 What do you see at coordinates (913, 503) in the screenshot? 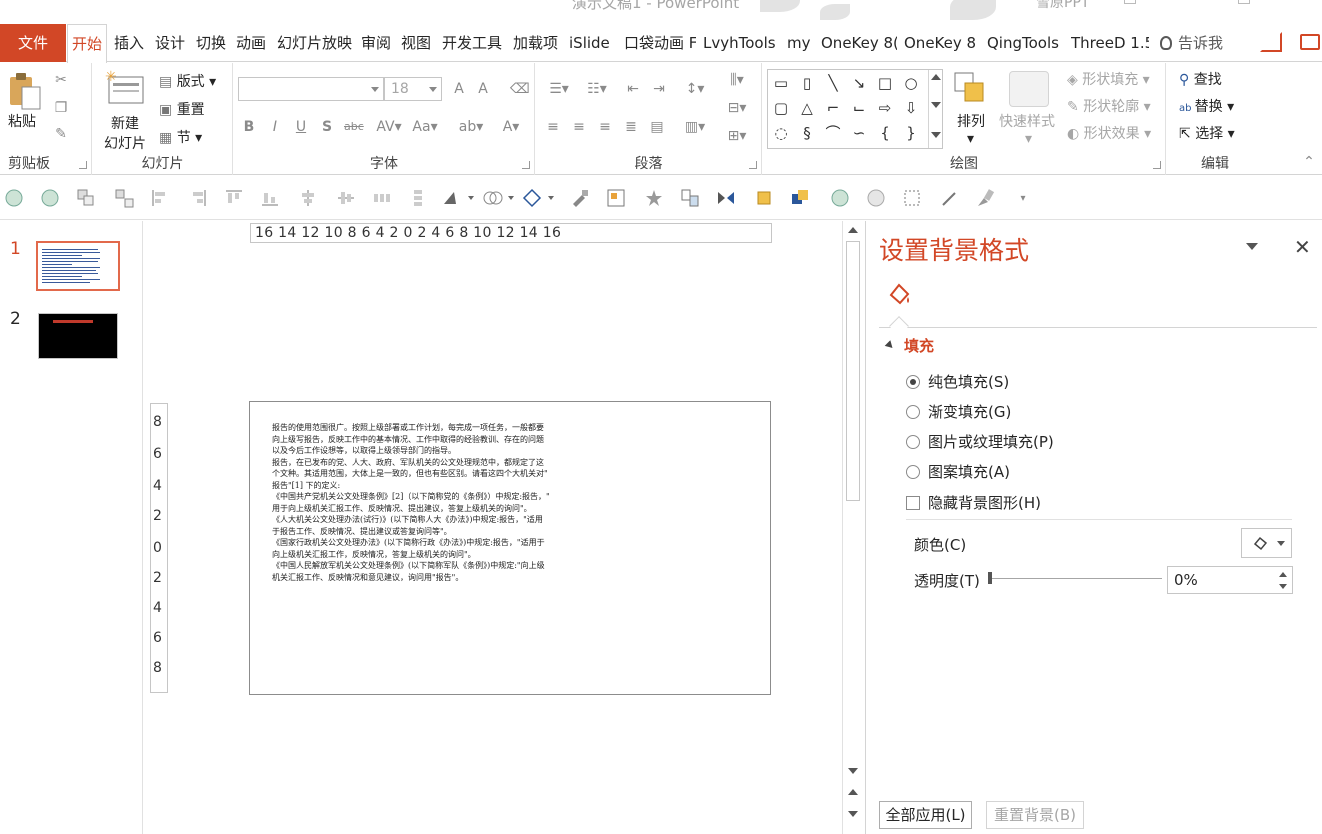
I see `checkbox` at bounding box center [913, 503].